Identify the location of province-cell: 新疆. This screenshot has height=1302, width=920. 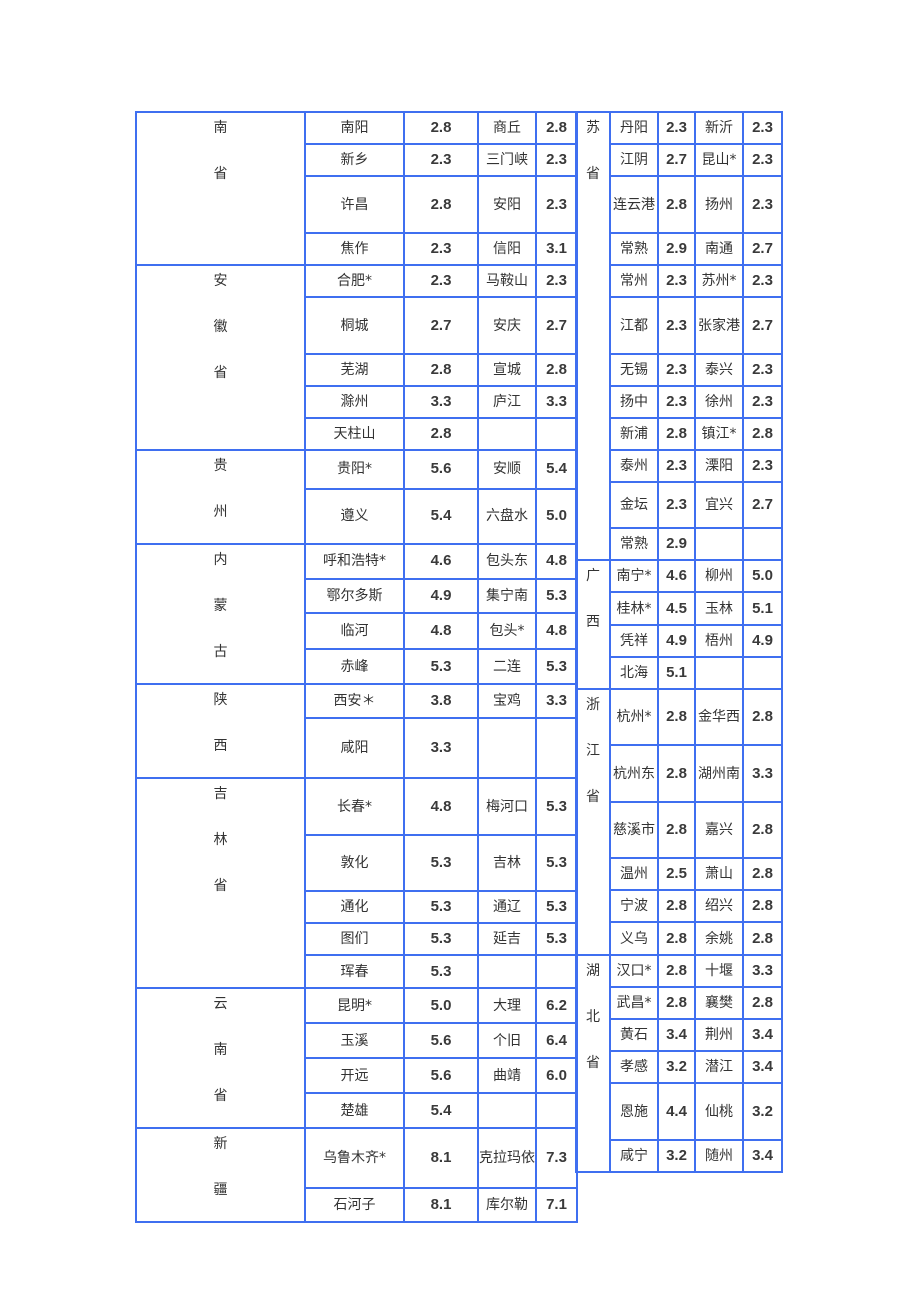
(220, 1175).